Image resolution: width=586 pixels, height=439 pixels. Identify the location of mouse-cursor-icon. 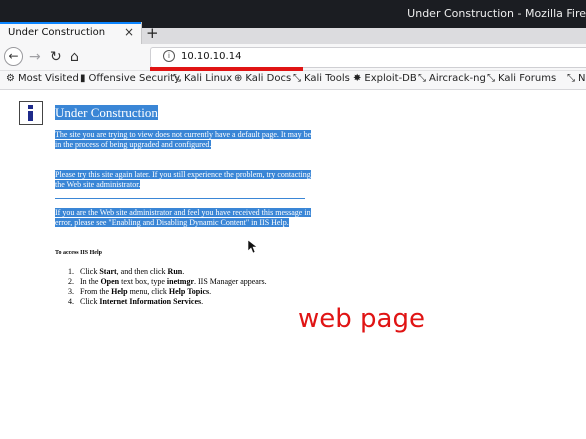
(252, 246).